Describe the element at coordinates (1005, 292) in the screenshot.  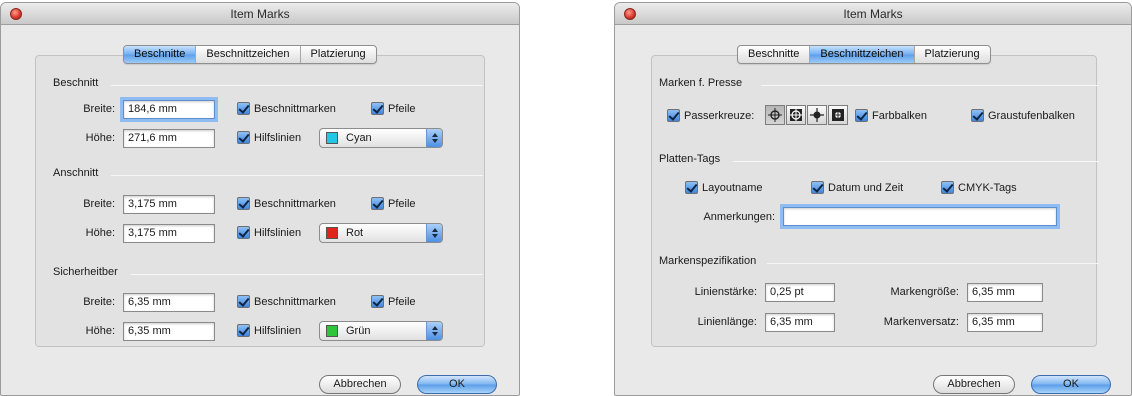
I see `mark-size-input: 6,35 mm` at that location.